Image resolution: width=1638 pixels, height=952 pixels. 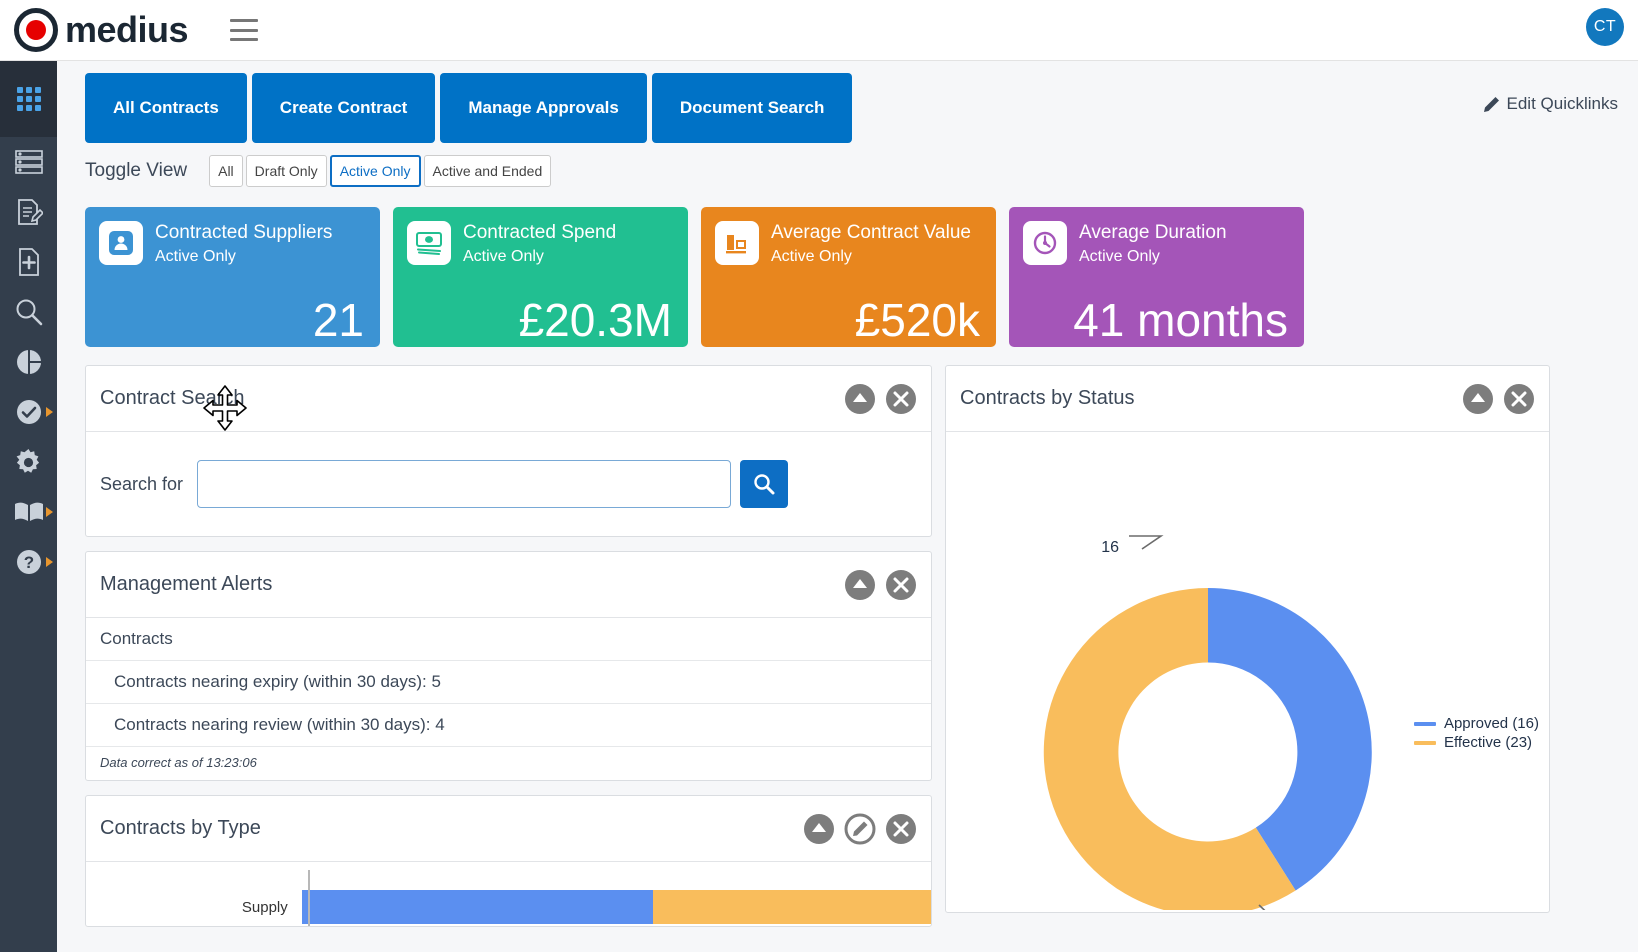 What do you see at coordinates (1110, 547) in the screenshot?
I see `donut-label-approved: 16` at bounding box center [1110, 547].